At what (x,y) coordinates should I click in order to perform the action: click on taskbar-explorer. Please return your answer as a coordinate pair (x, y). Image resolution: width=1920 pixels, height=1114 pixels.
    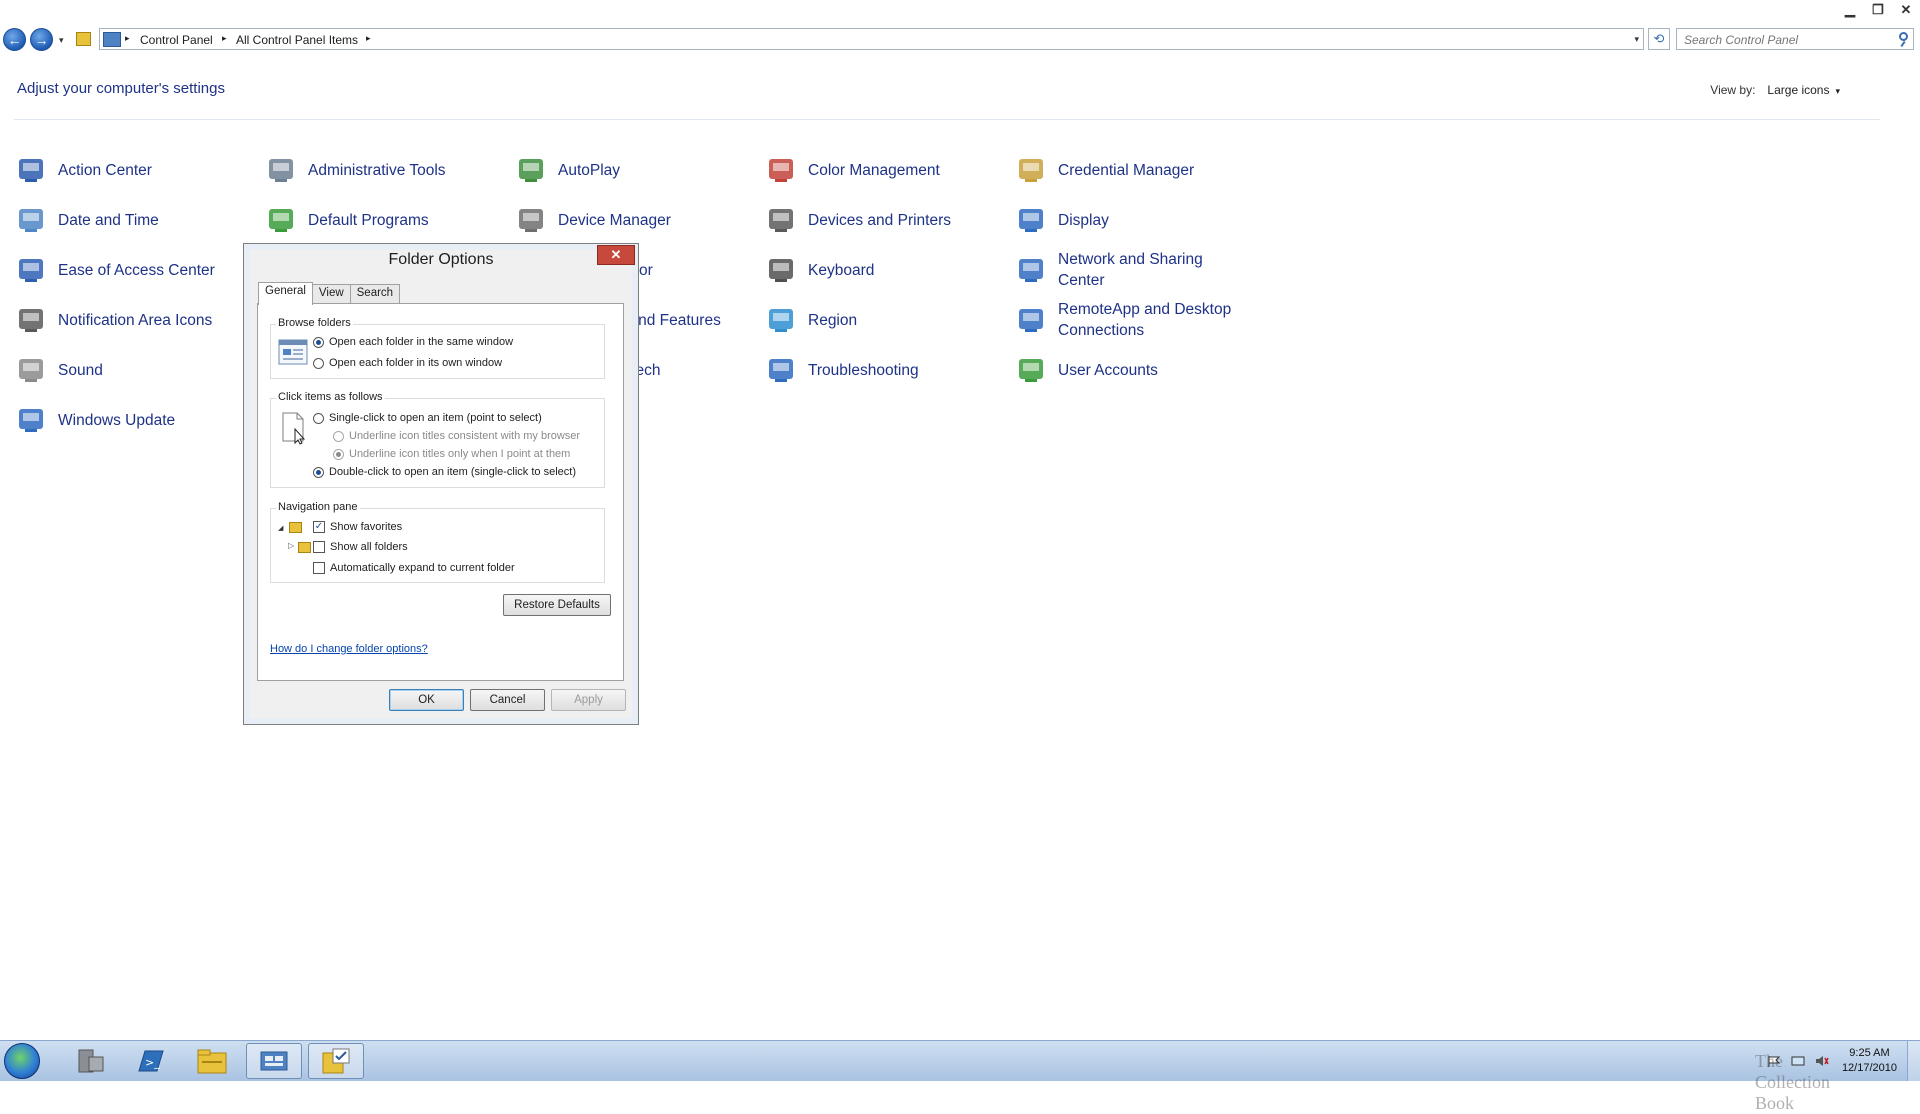
    Looking at the image, I should click on (212, 1061).